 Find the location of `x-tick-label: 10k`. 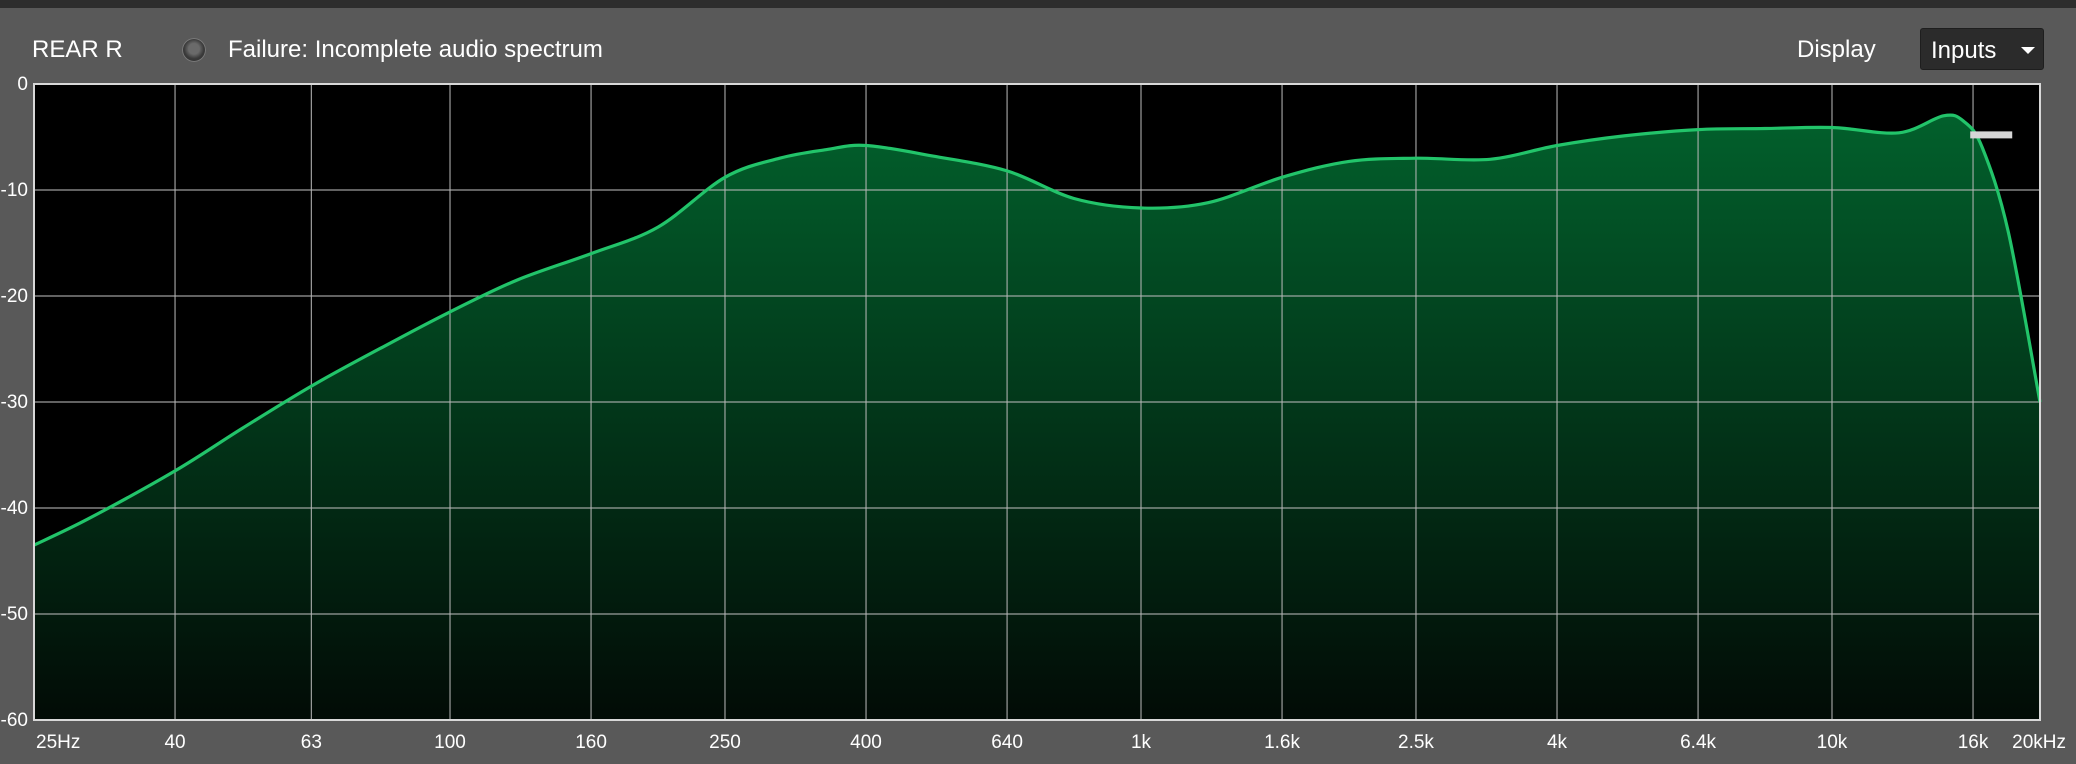

x-tick-label: 10k is located at coordinates (1832, 742).